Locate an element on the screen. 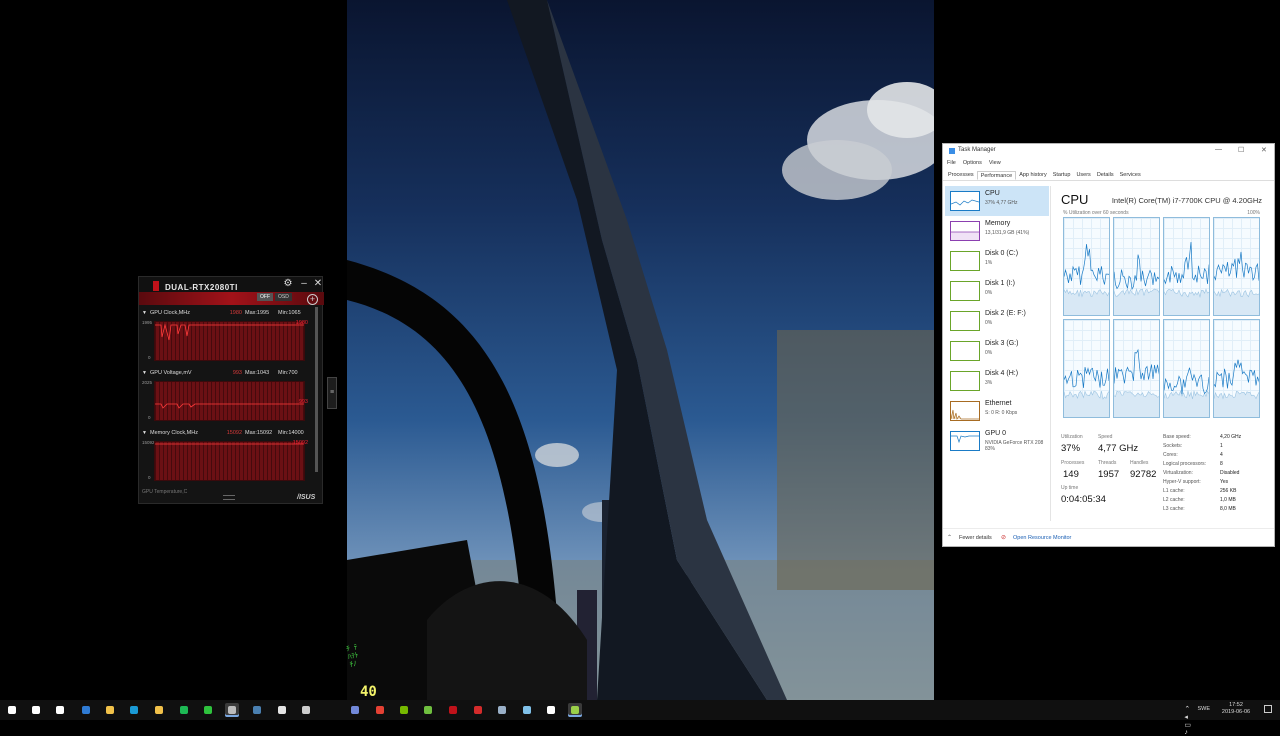 The width and height of the screenshot is (1280, 736). file-icon is located at coordinates (527, 710).